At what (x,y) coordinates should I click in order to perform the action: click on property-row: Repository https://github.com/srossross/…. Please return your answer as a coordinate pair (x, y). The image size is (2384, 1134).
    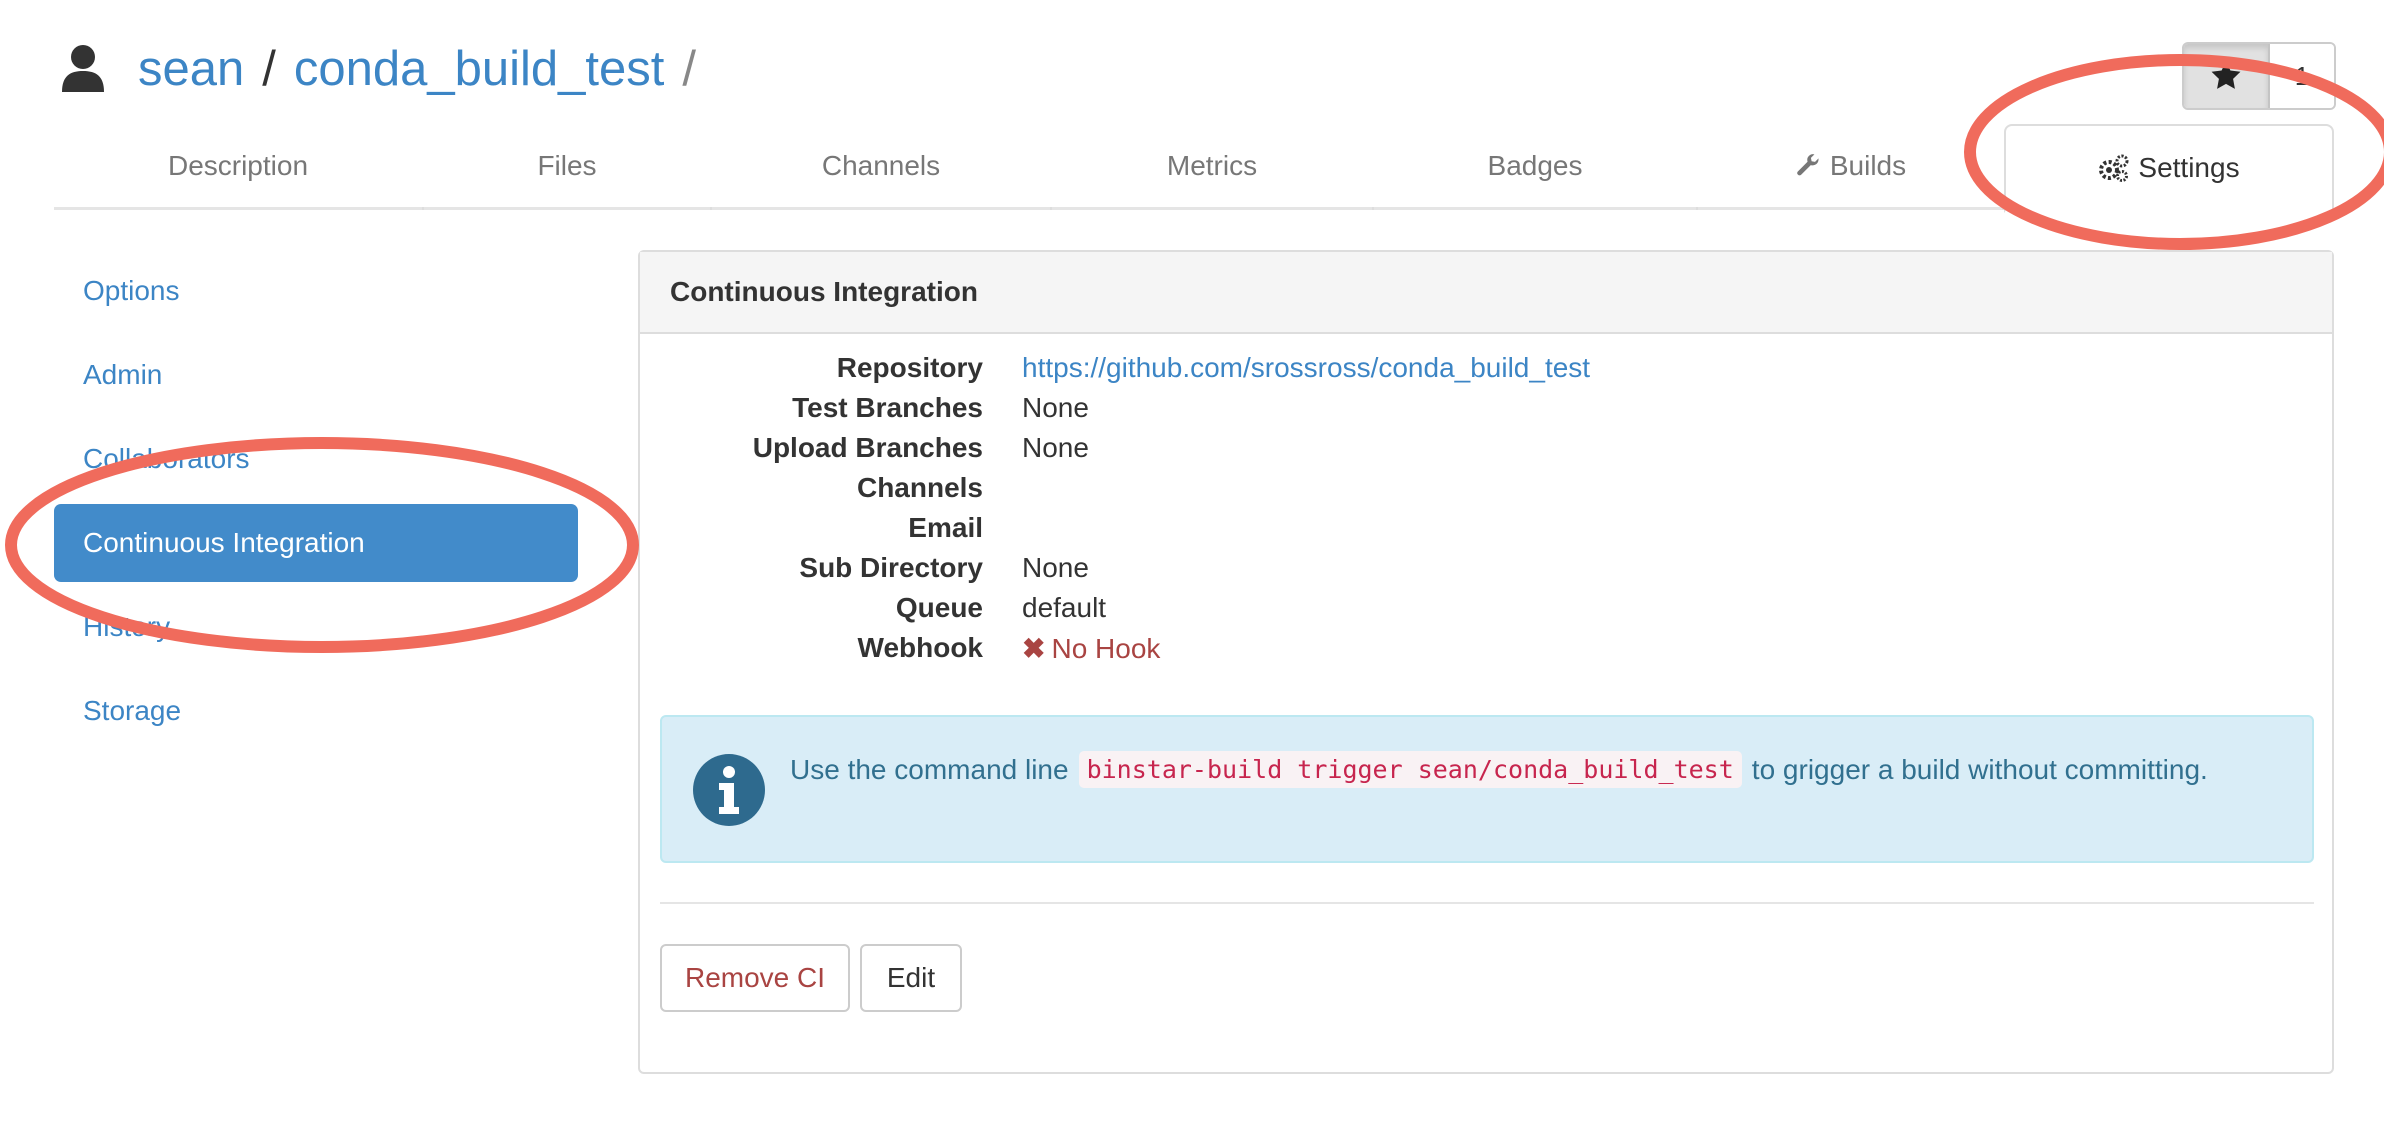
    Looking at the image, I should click on (1486, 372).